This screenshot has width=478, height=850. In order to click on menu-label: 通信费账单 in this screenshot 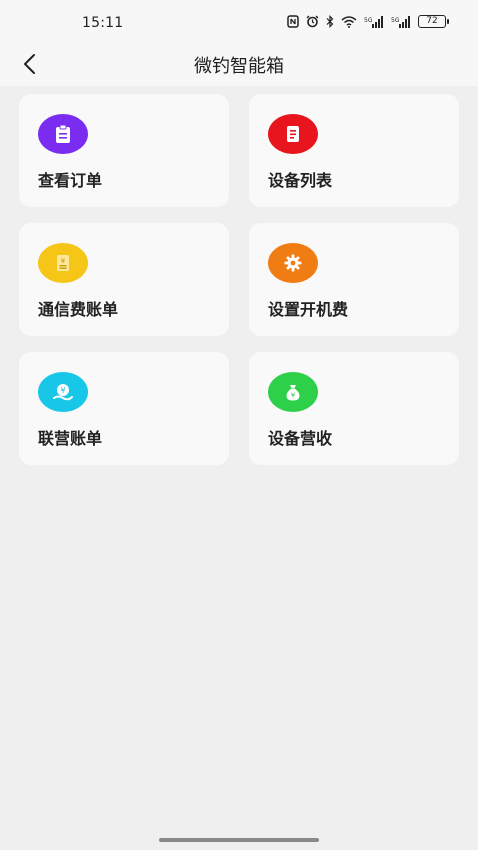, I will do `click(78, 309)`.